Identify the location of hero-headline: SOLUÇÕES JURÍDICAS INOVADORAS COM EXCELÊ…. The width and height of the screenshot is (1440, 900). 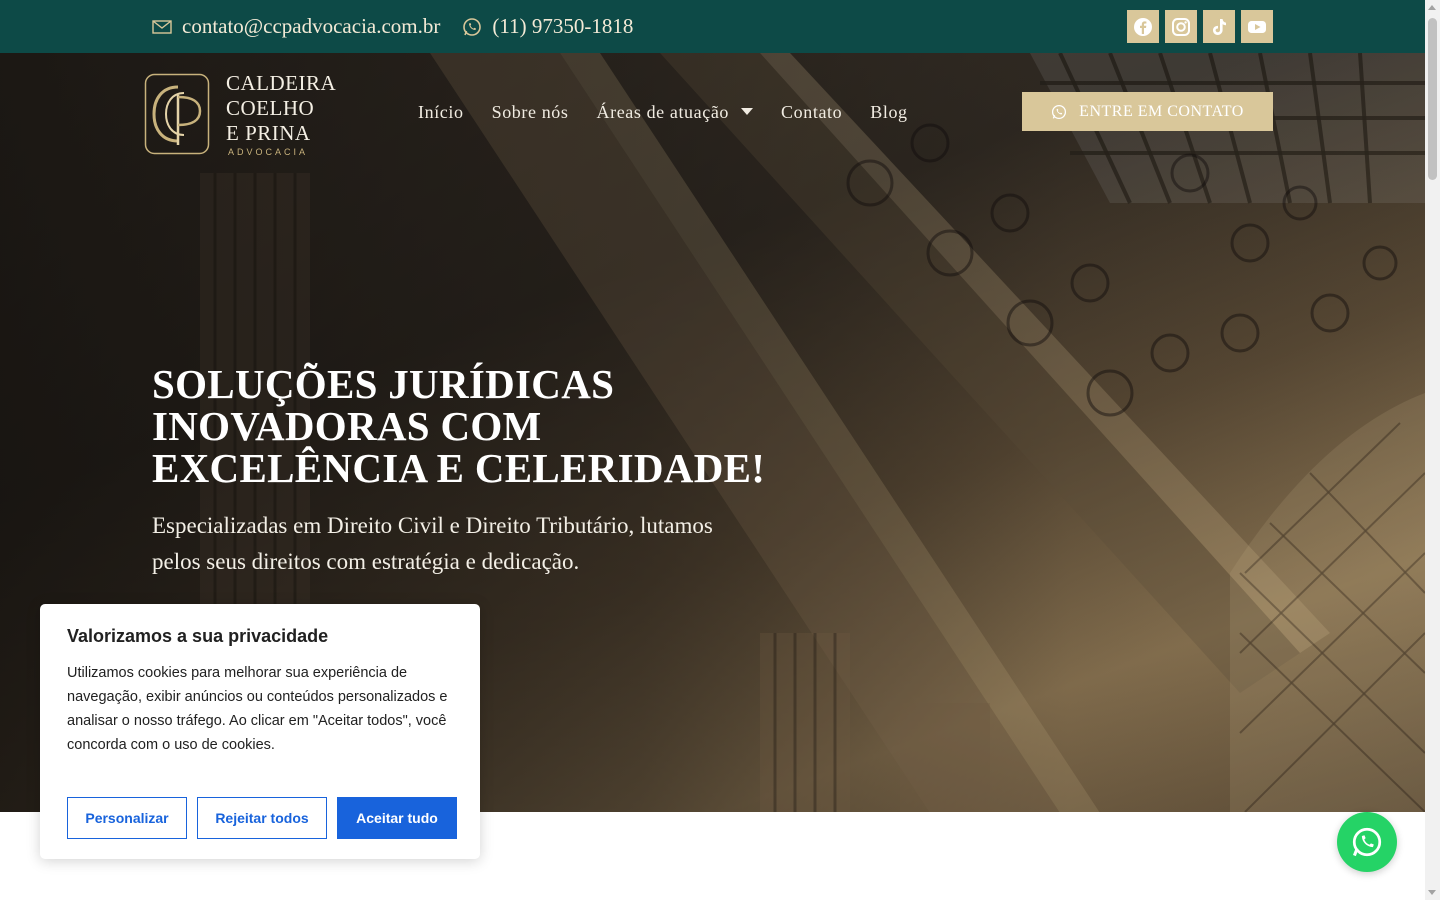
(459, 426).